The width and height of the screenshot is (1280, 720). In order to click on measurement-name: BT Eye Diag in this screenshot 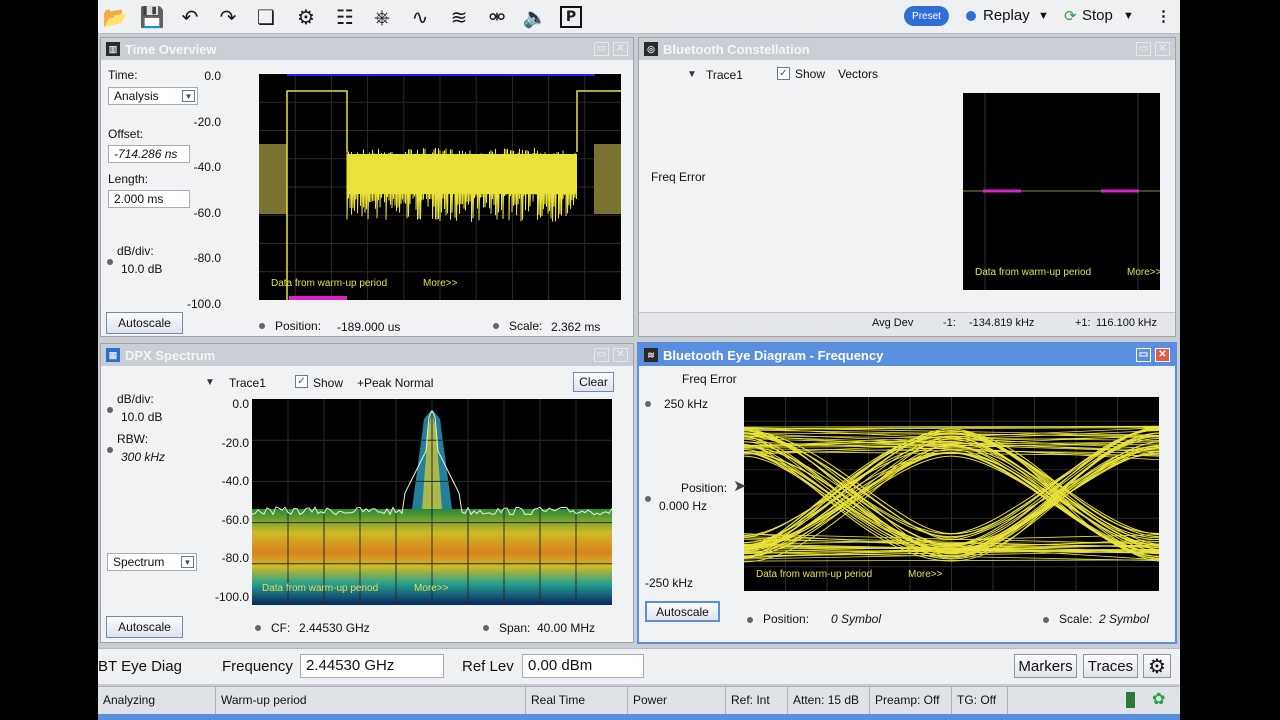, I will do `click(140, 666)`.